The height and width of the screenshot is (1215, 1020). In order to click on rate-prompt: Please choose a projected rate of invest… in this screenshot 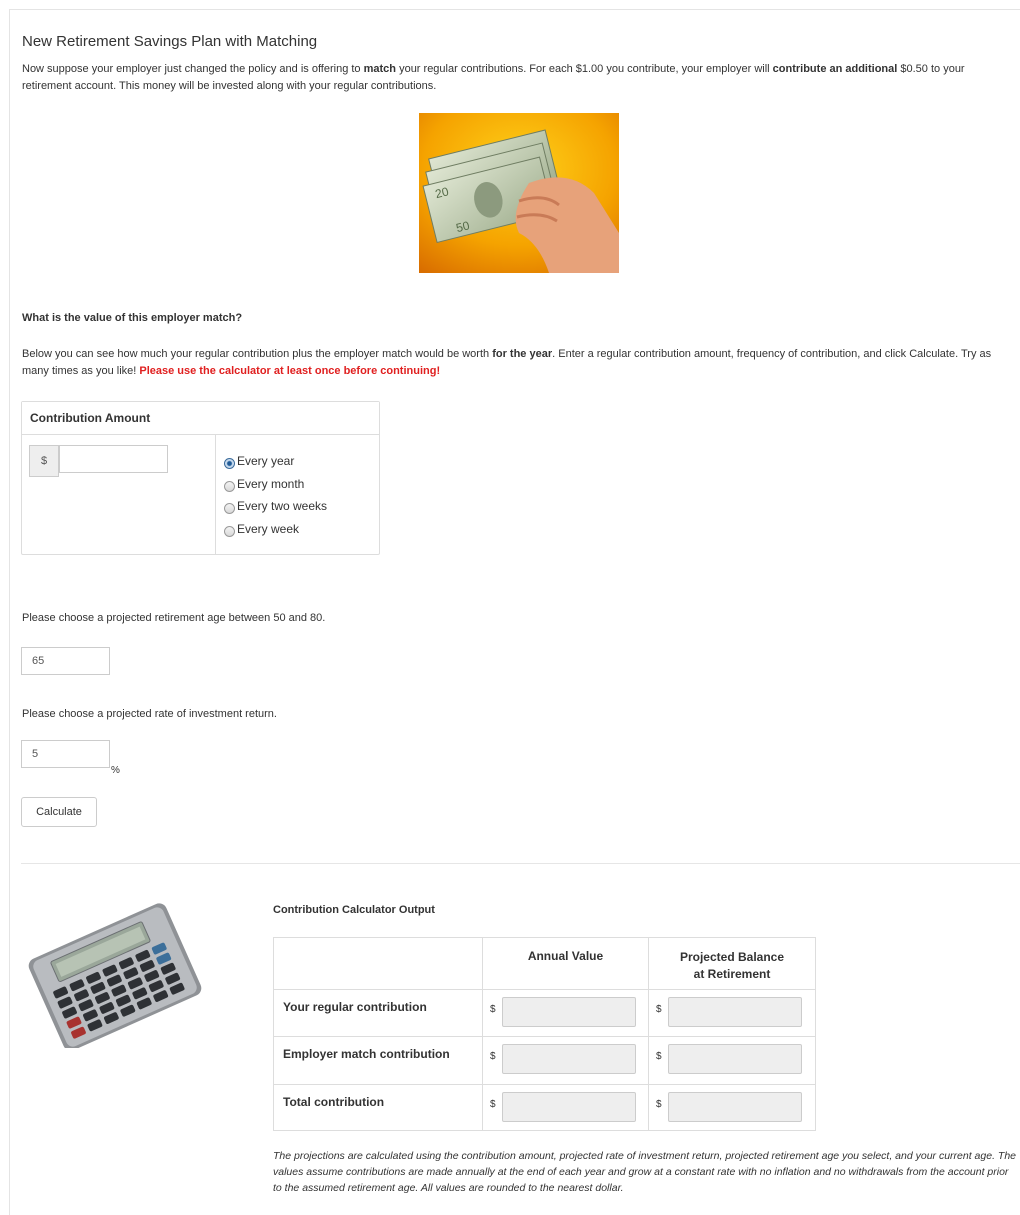, I will do `click(149, 714)`.